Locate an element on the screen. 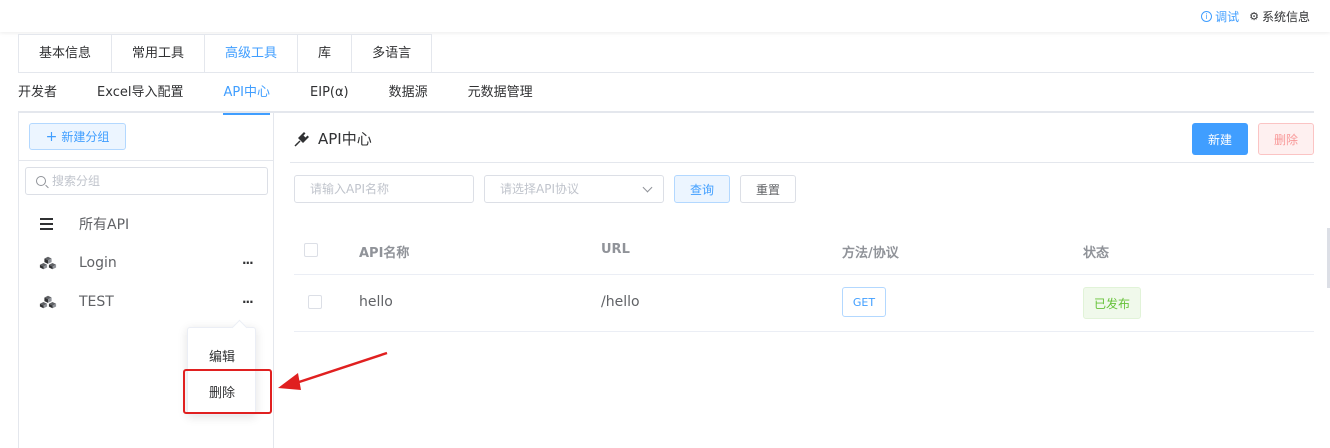 The width and height of the screenshot is (1330, 448). search-icon is located at coordinates (41, 181).